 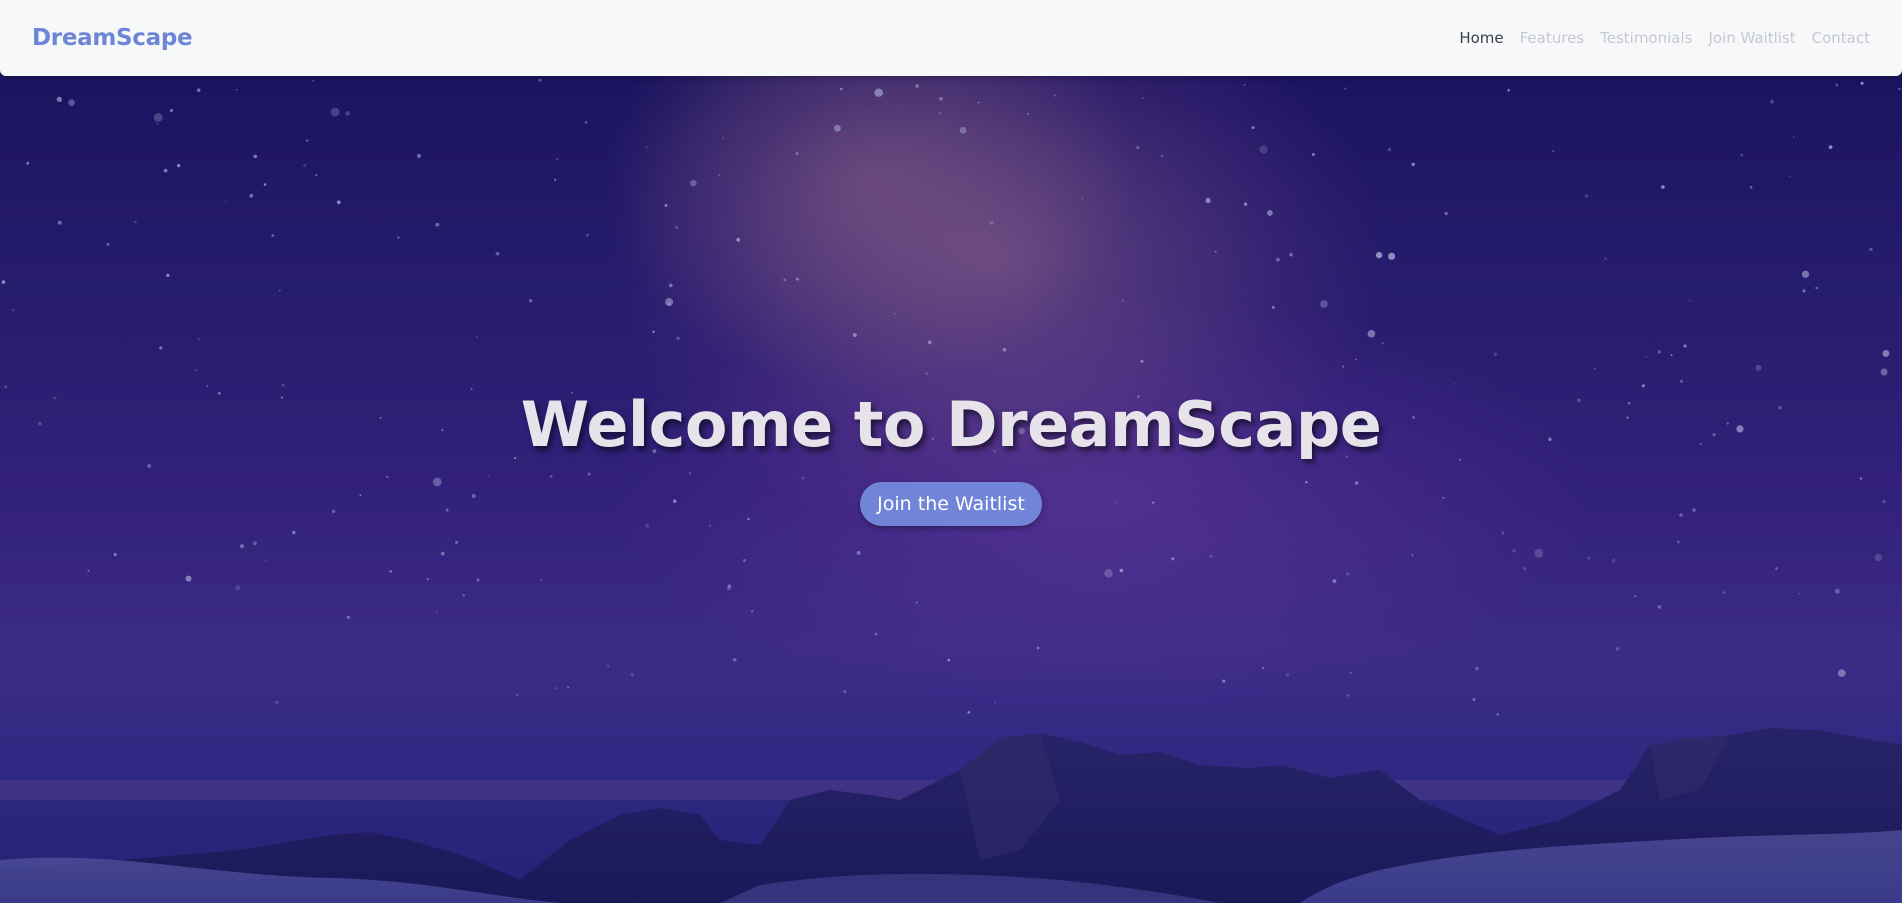 What do you see at coordinates (1646, 38) in the screenshot?
I see `nav-link-testimonials: Testimonials` at bounding box center [1646, 38].